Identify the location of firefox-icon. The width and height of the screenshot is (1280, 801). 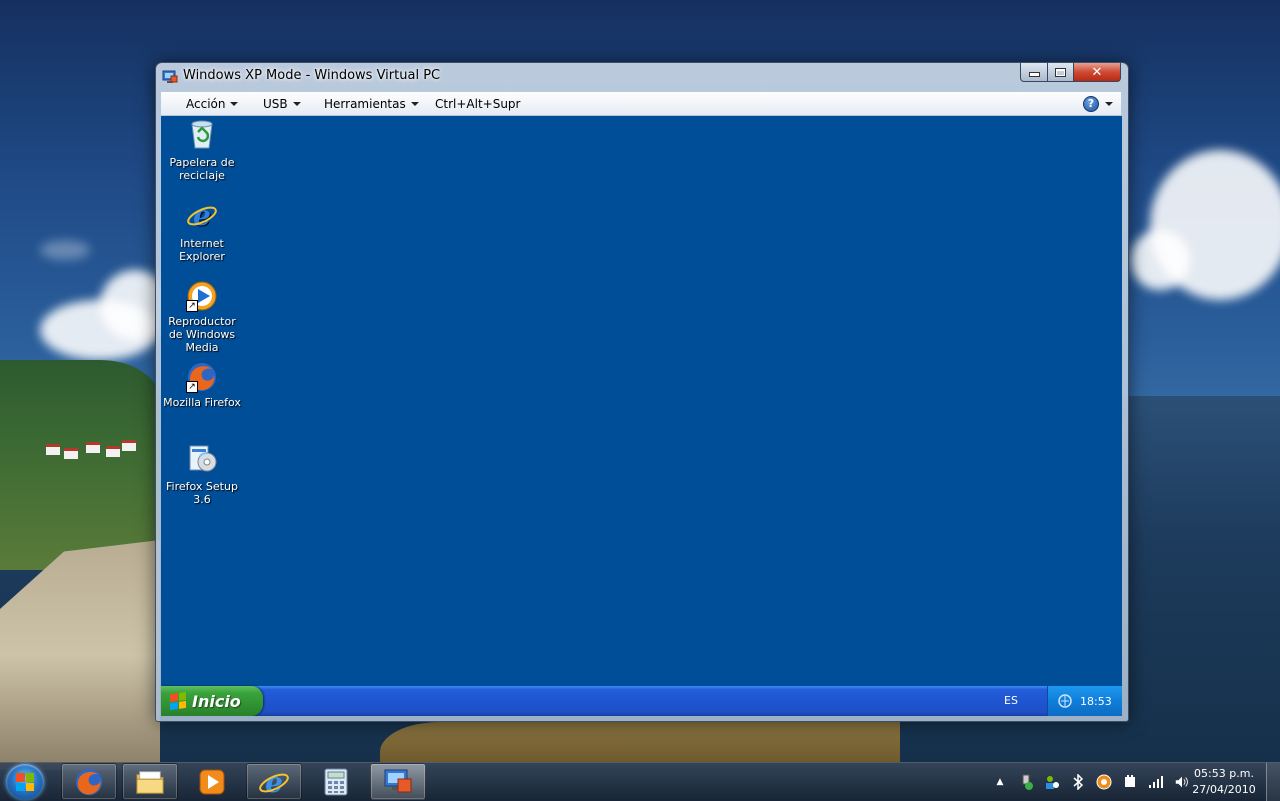
(89, 781).